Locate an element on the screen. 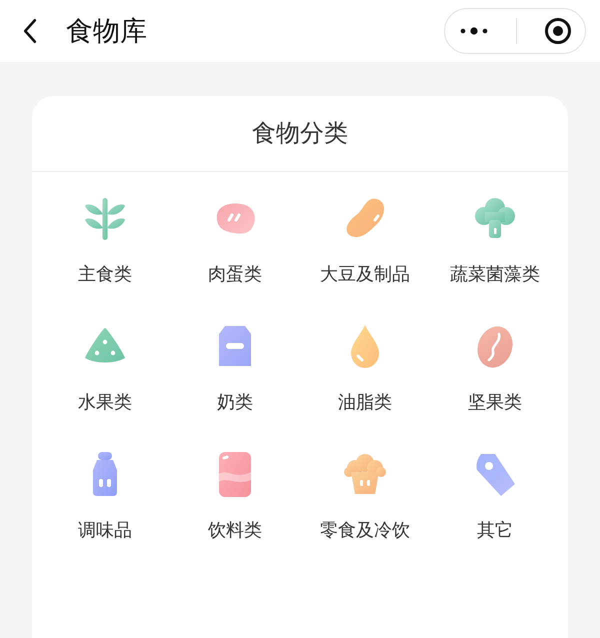 The height and width of the screenshot is (638, 600). back-icon is located at coordinates (29, 31).